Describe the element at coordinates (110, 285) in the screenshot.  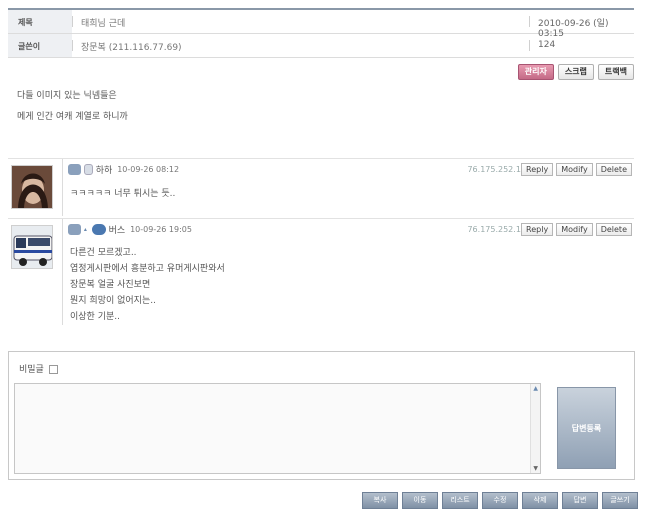
I see `comment-line: 장문복 얼굴 사진보면` at that location.